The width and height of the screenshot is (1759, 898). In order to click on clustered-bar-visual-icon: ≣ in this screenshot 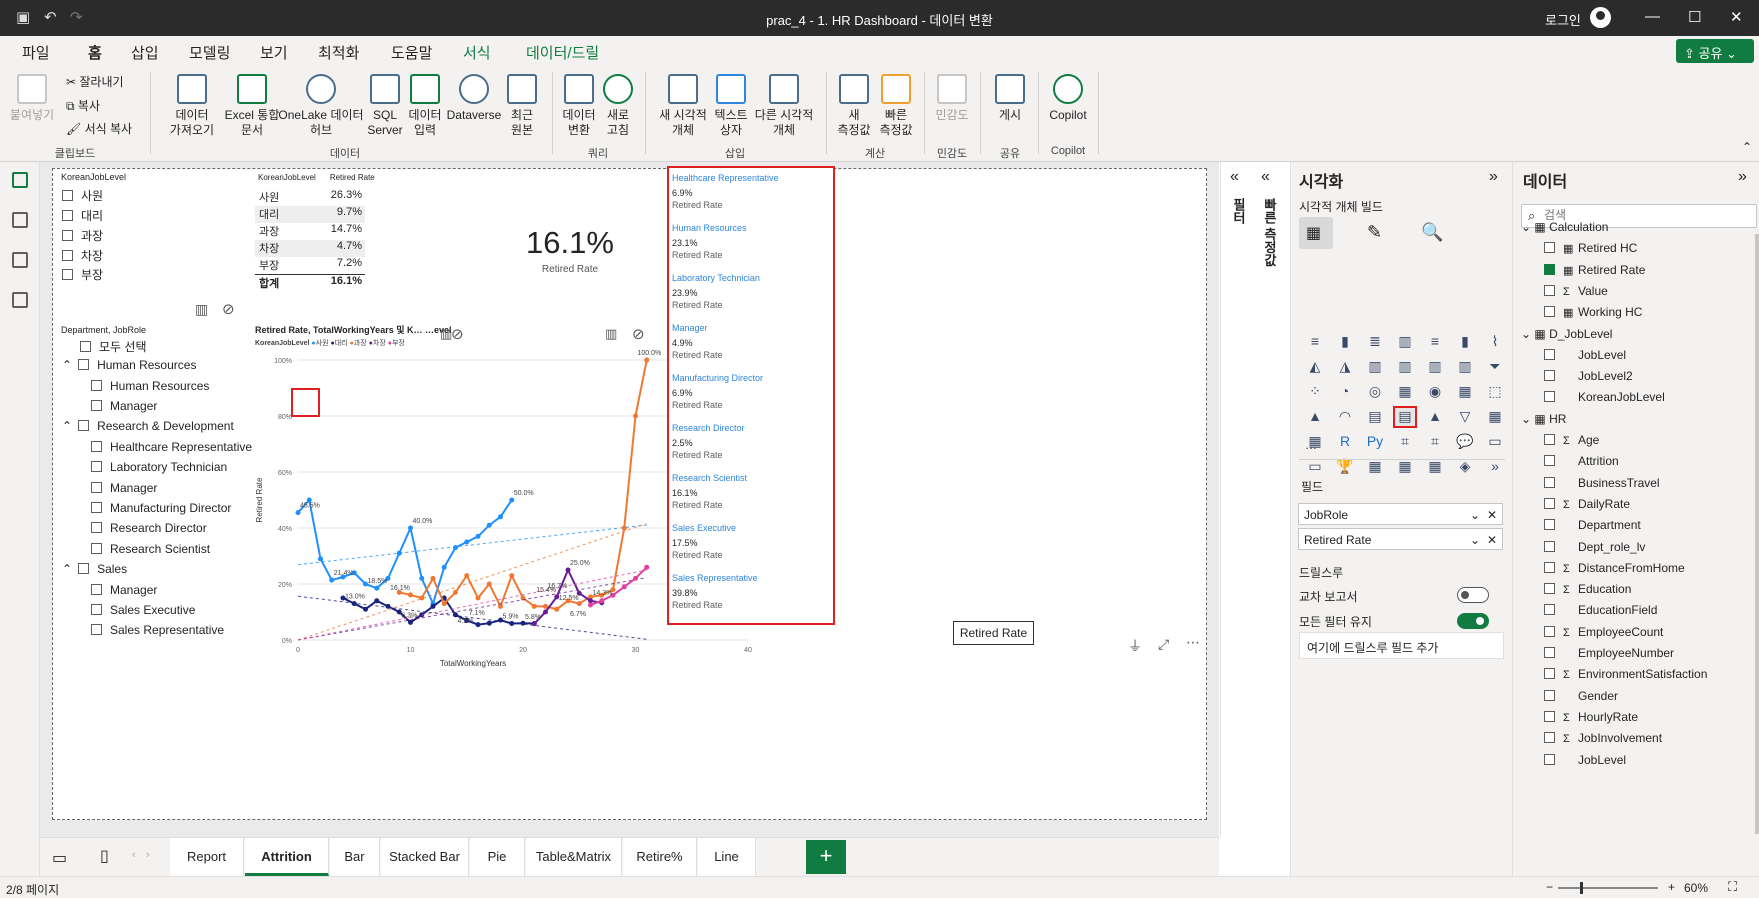, I will do `click(1375, 342)`.